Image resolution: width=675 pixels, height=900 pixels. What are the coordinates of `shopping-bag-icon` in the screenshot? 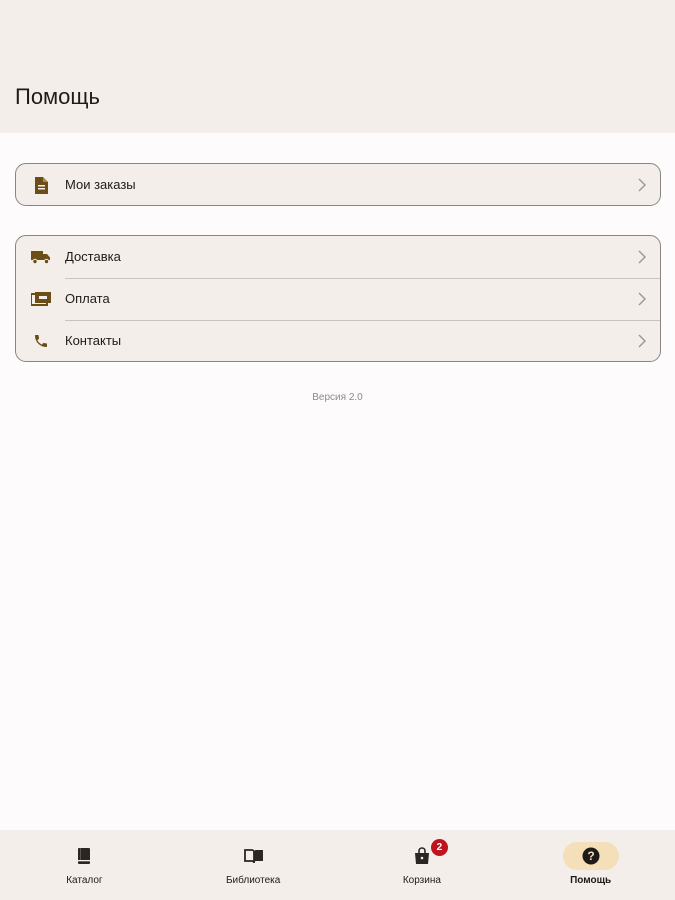 It's located at (422, 856).